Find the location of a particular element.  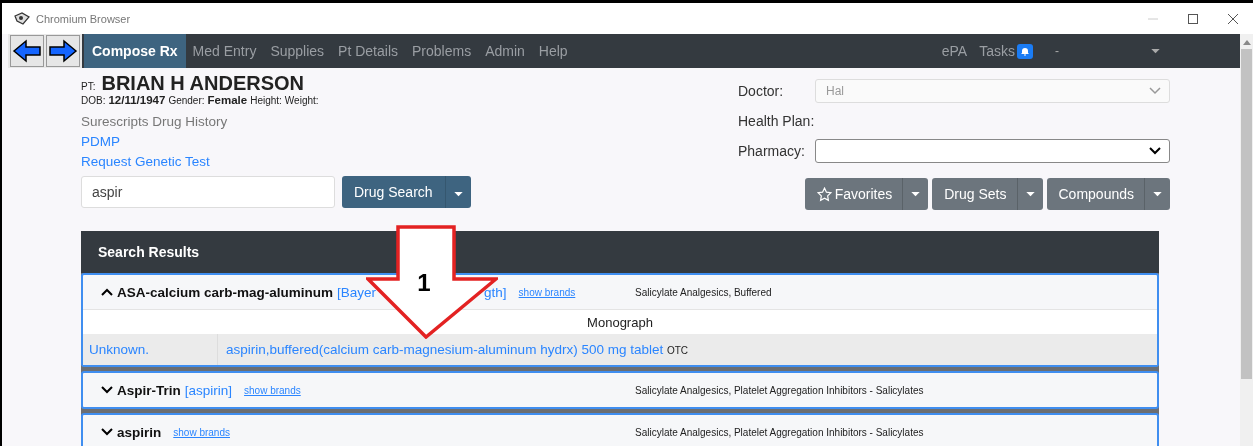

menu-button: Compounds is located at coordinates (1095, 194).